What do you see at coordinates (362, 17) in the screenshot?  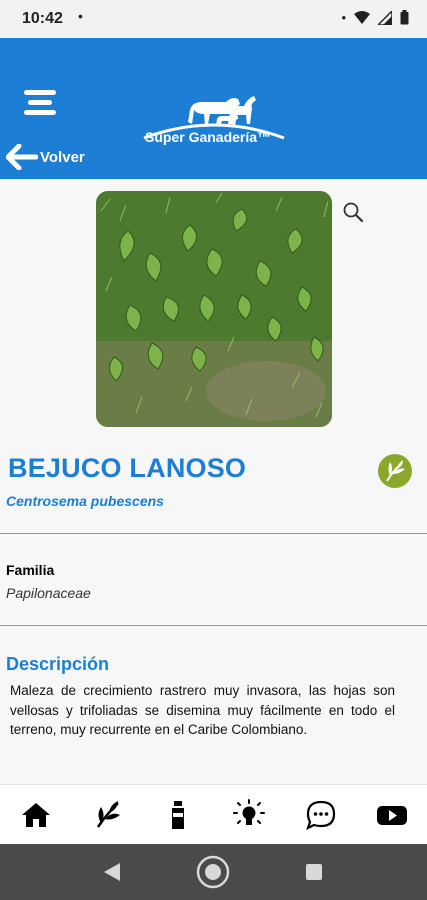 I see `wifi-icon` at bounding box center [362, 17].